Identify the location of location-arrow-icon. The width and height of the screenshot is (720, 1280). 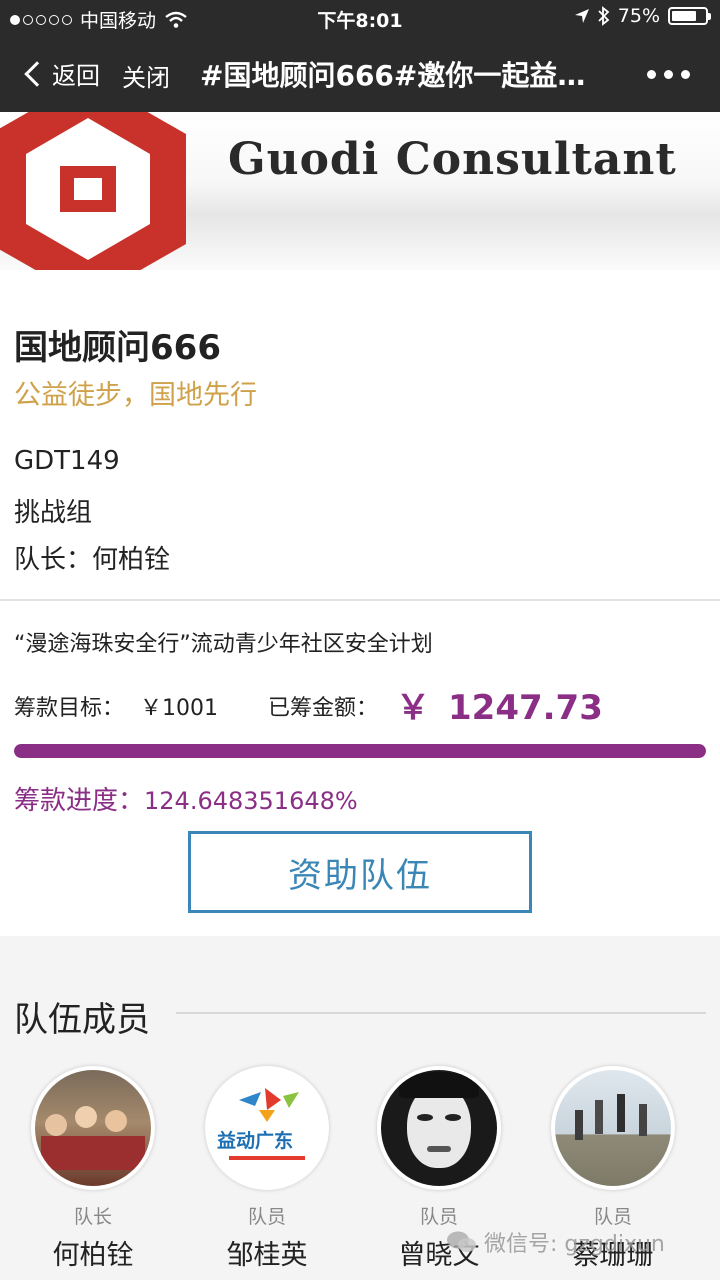
(581, 16).